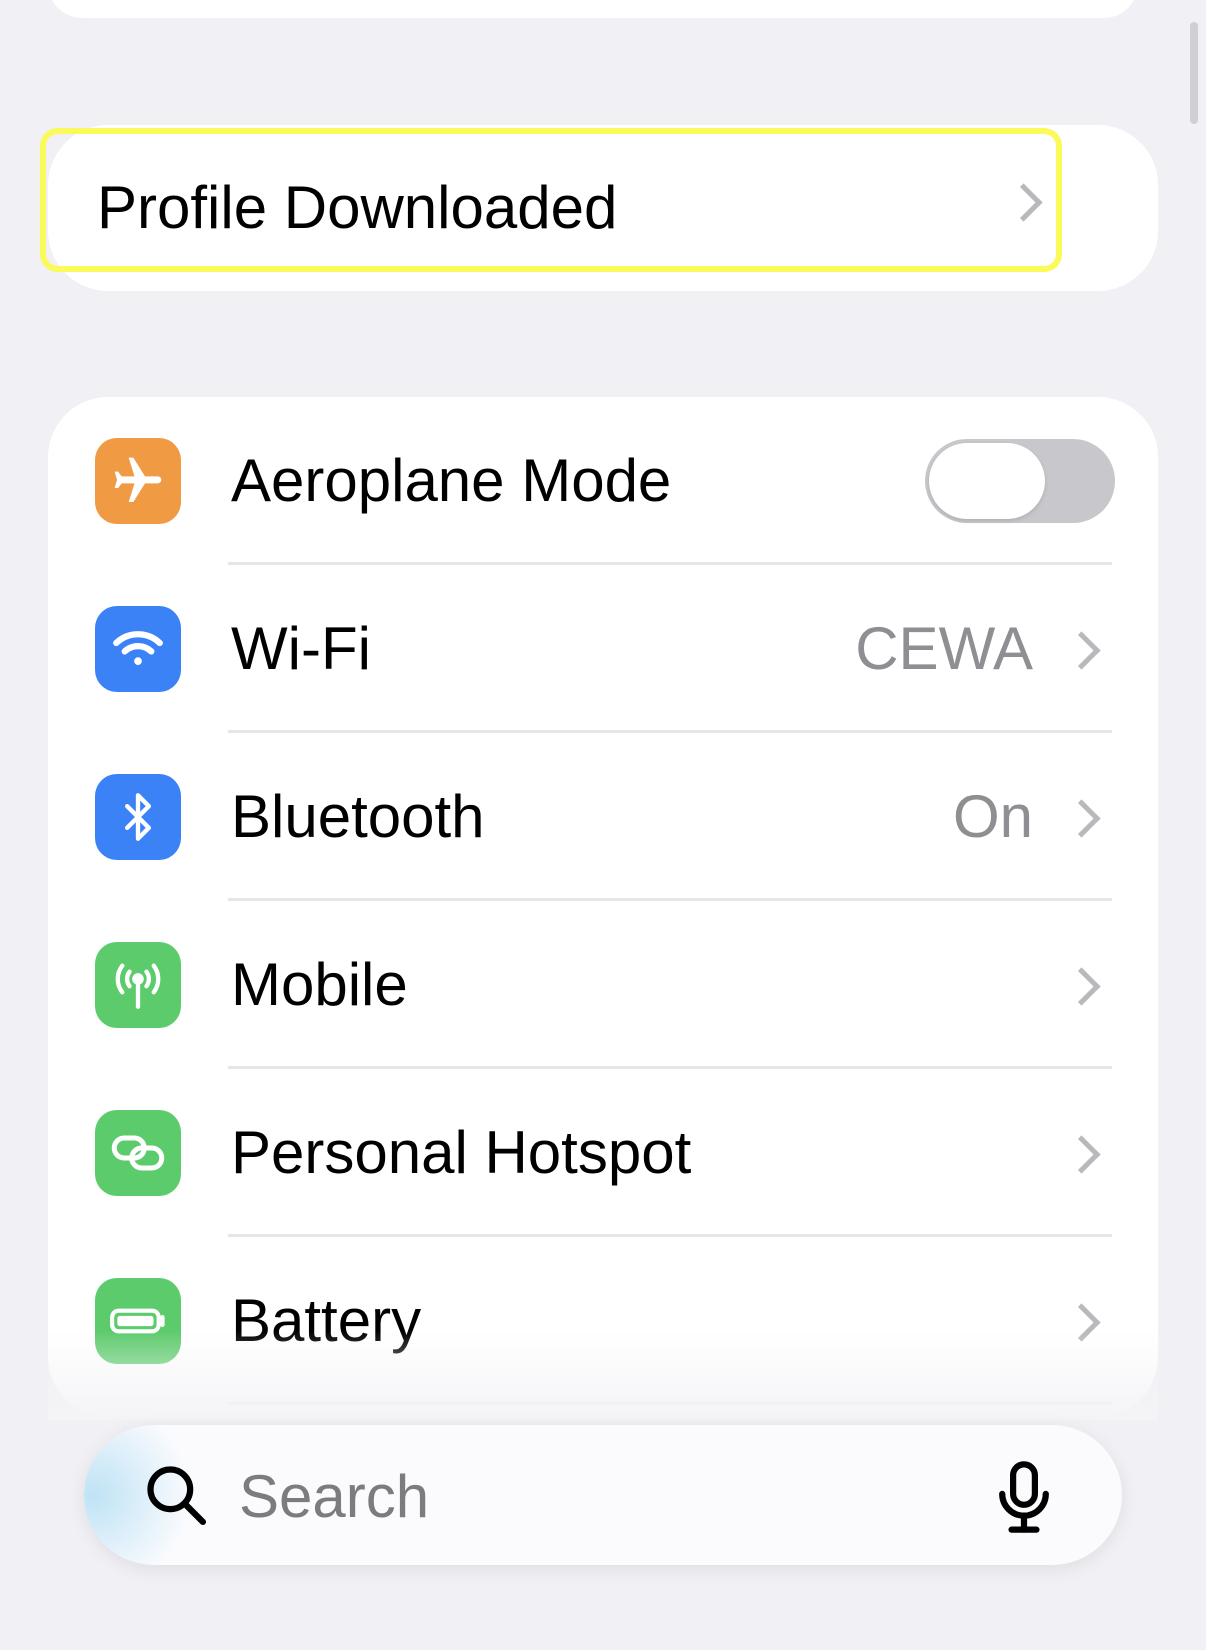 The image size is (1206, 1650). Describe the element at coordinates (1024, 1497) in the screenshot. I see `microphone-icon` at that location.